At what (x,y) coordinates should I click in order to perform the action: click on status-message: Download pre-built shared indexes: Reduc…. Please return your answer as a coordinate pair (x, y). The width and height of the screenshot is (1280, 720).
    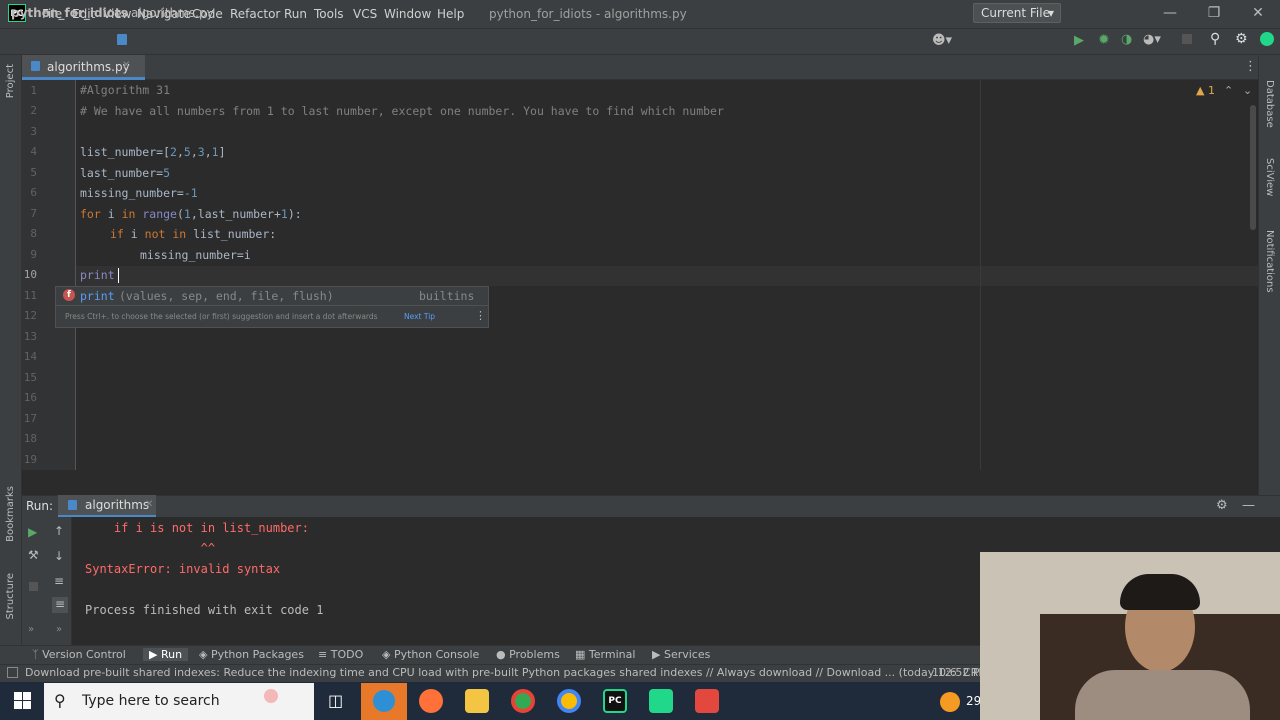
    Looking at the image, I should click on (509, 672).